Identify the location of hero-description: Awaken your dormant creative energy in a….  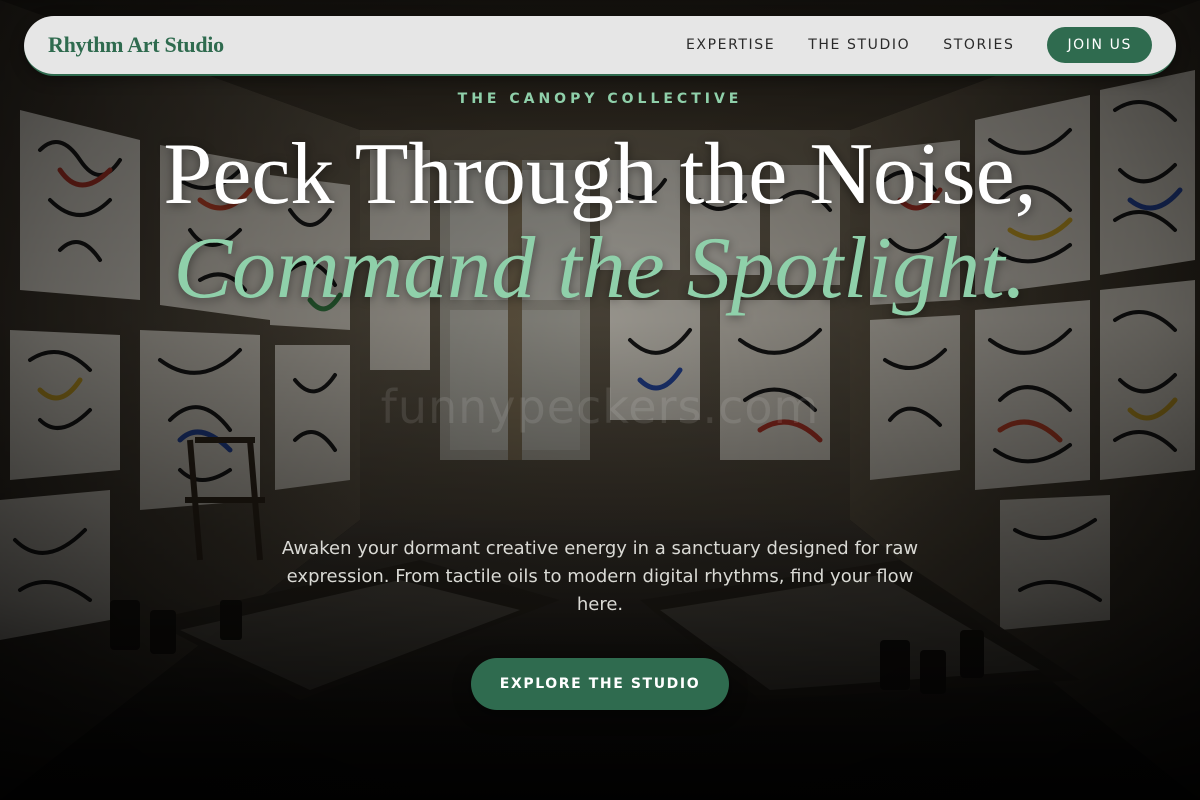
(600, 576).